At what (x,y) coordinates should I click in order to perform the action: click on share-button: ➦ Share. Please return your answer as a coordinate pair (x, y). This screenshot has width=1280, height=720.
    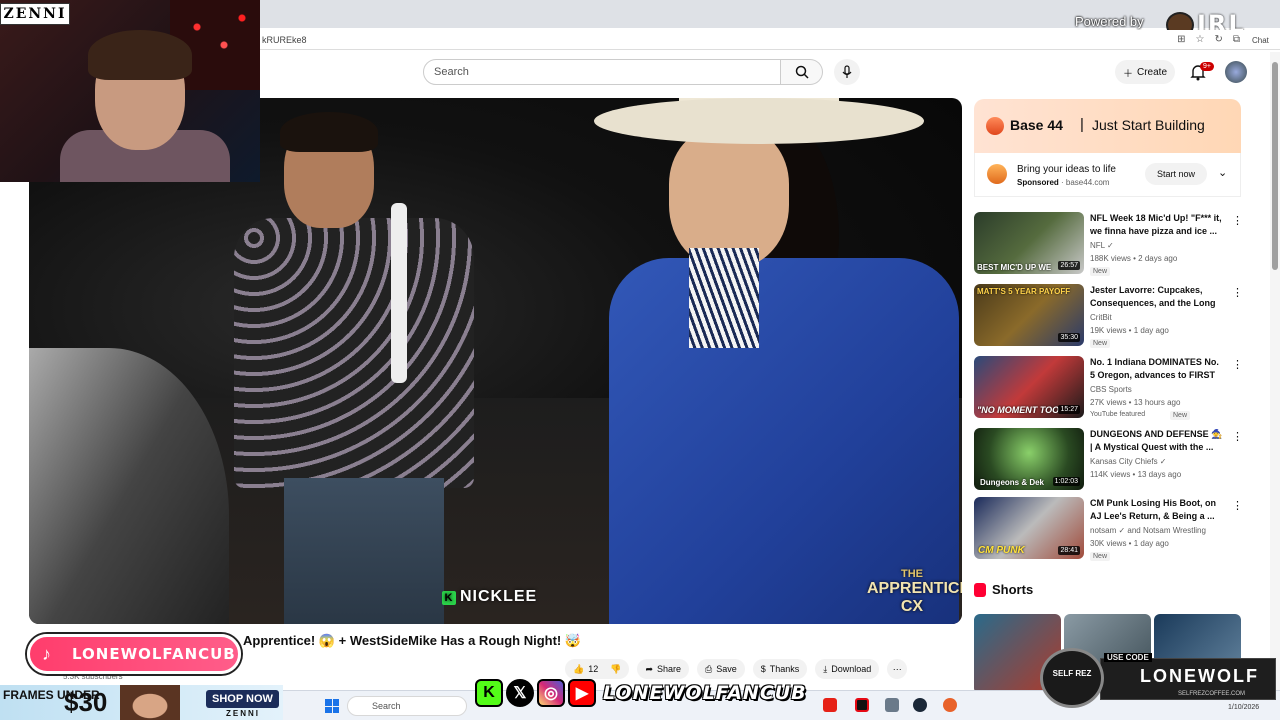
    Looking at the image, I should click on (663, 669).